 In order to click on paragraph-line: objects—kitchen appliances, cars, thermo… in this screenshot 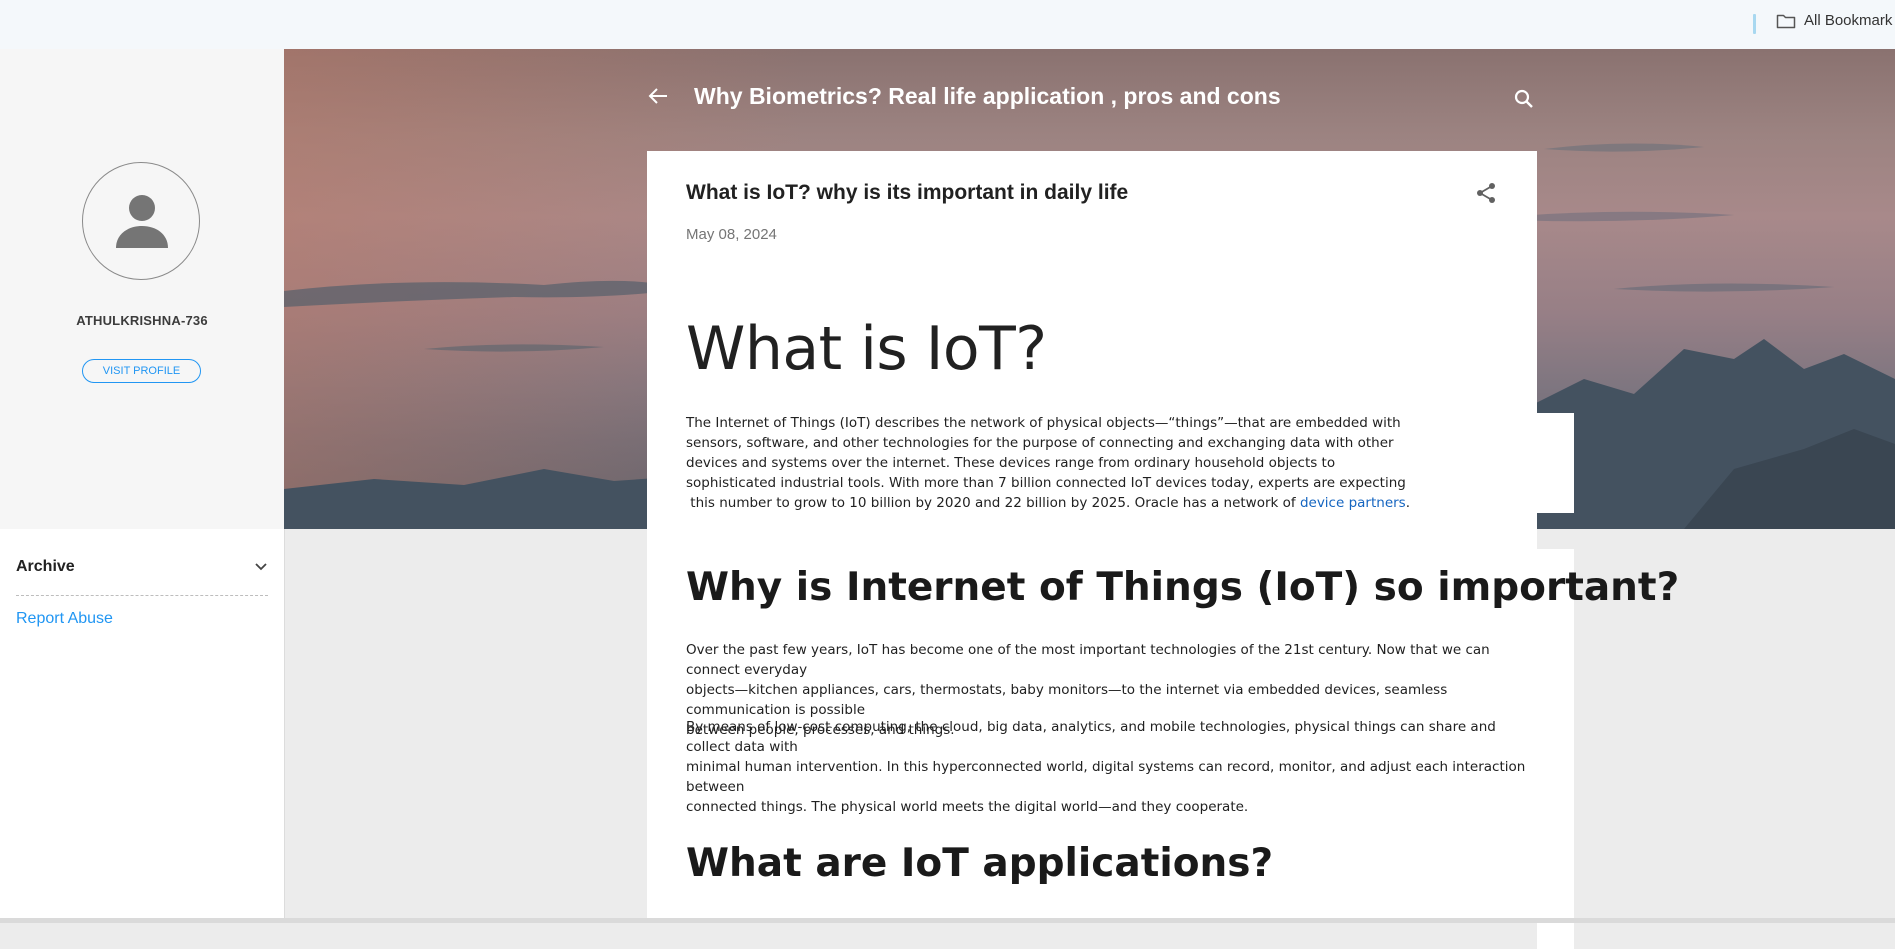, I will do `click(1067, 700)`.